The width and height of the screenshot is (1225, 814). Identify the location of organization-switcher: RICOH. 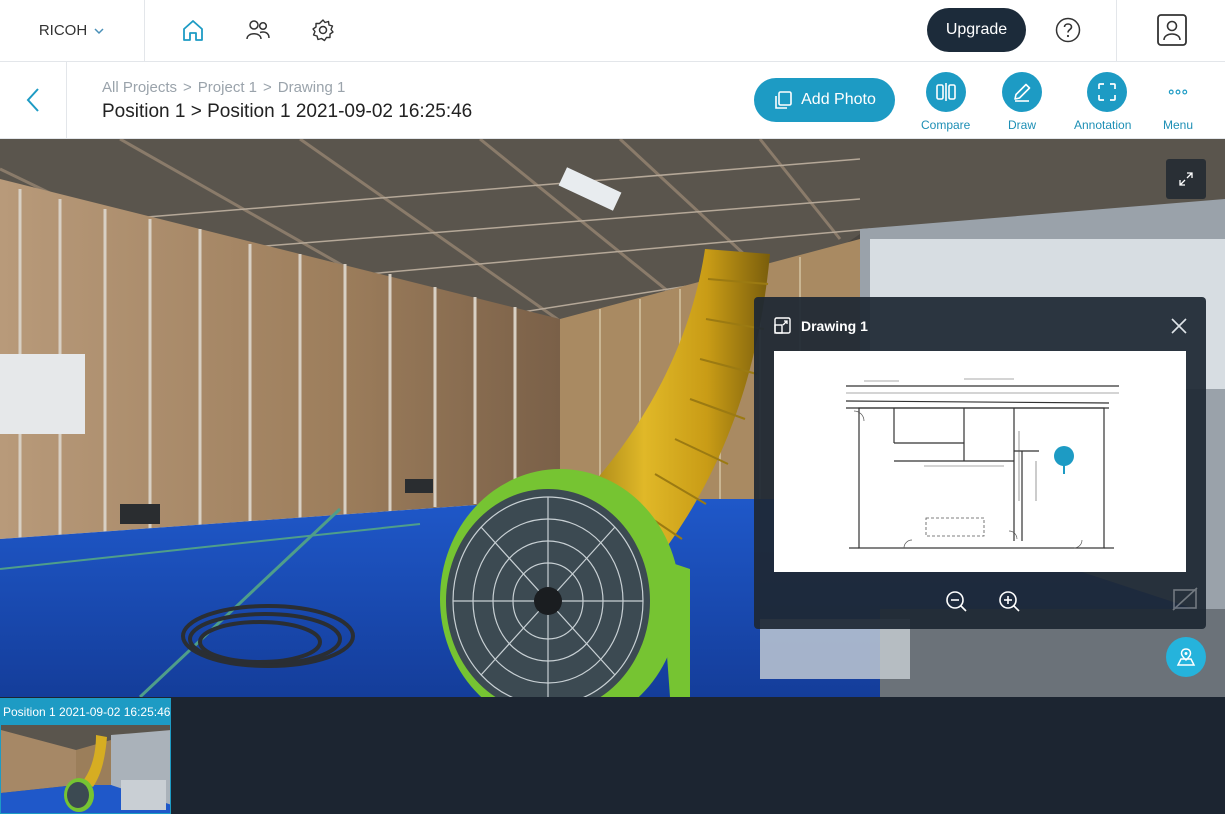
(72, 30).